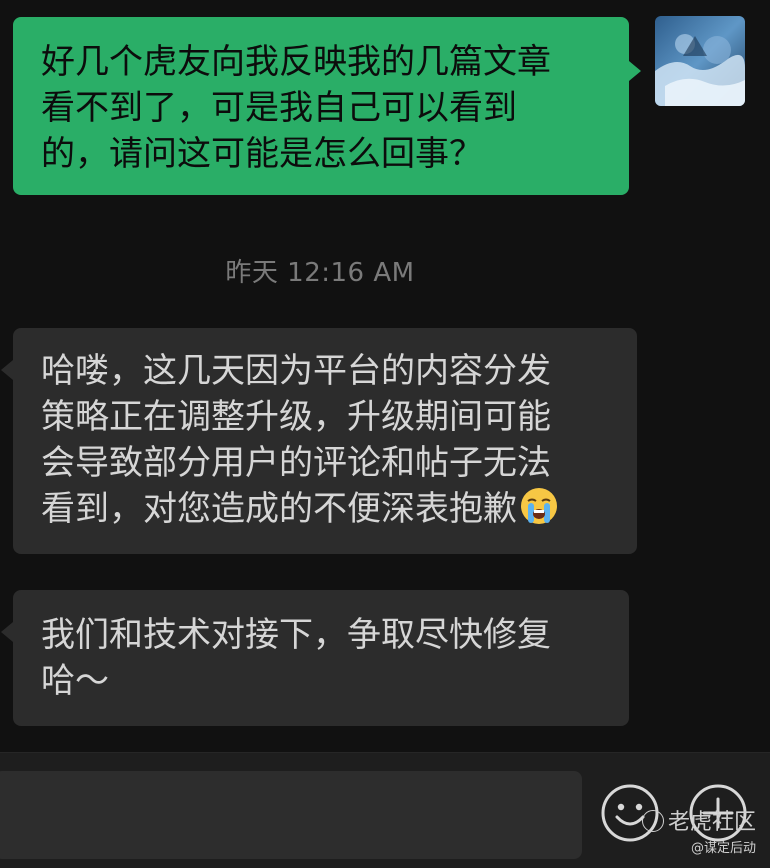  Describe the element at coordinates (296, 371) in the screenshot. I see `message-line: 哈喽，这几天因为平台的内容分发` at that location.